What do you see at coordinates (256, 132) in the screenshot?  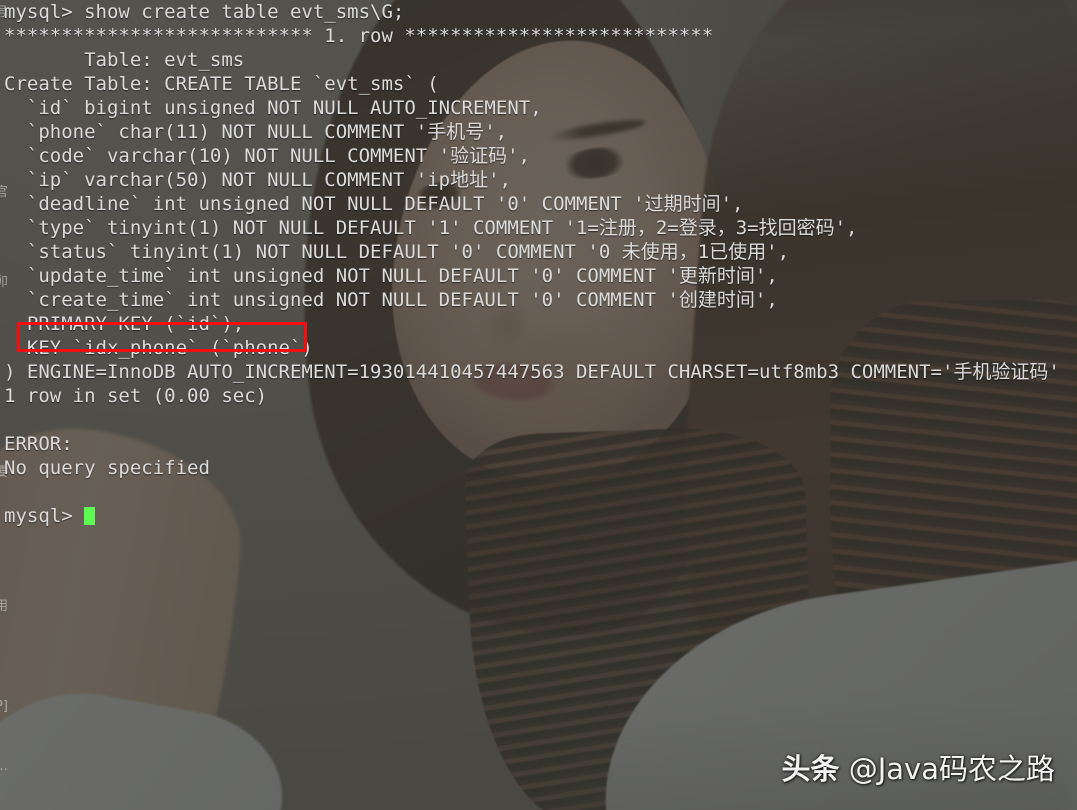 I see `terminal-line: `phone` char(11) NOT NULL COMMENT '手机号',` at bounding box center [256, 132].